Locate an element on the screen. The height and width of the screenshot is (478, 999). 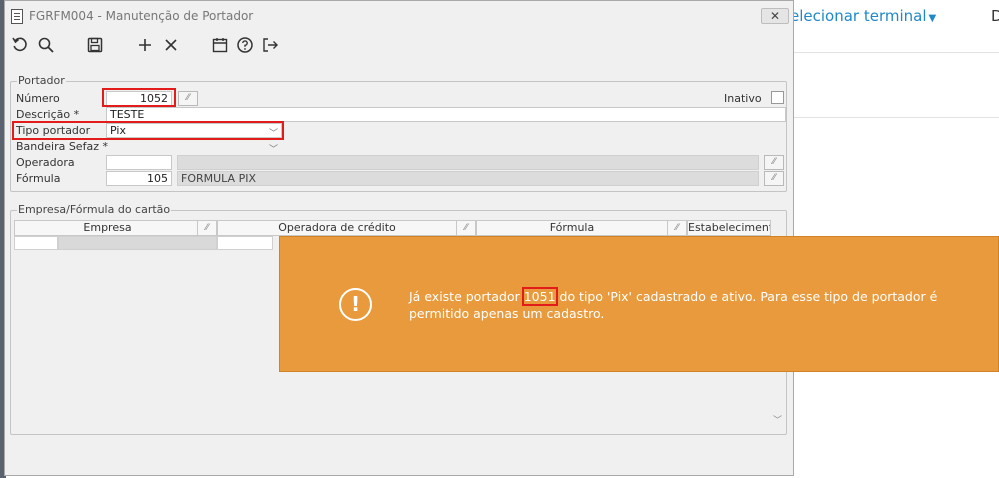
formula-col-lookup-button: ⁄⁄ is located at coordinates (677, 228).